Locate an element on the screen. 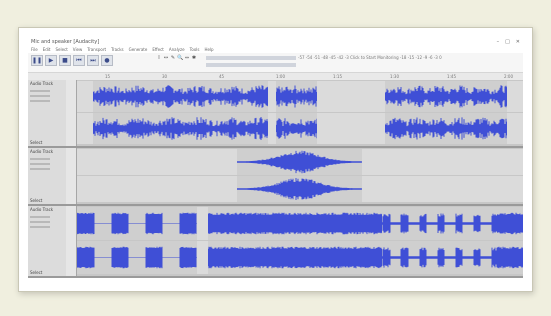 The image size is (551, 316). zoom-tool-icon: 🔍 is located at coordinates (180, 58).